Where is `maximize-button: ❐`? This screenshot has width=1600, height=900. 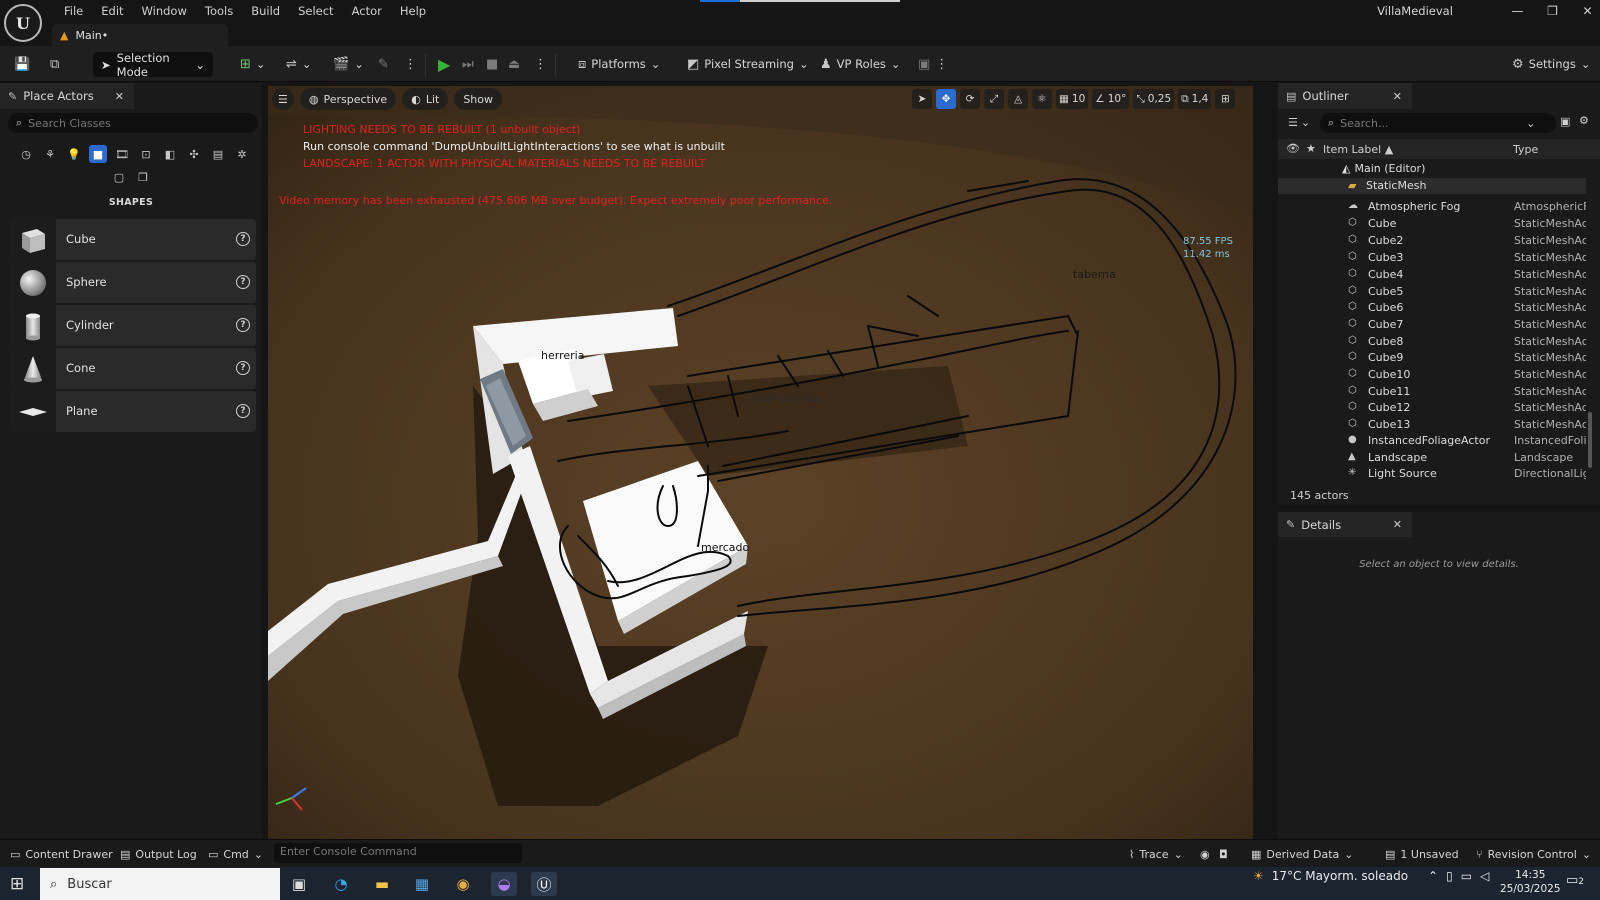 maximize-button: ❐ is located at coordinates (1552, 11).